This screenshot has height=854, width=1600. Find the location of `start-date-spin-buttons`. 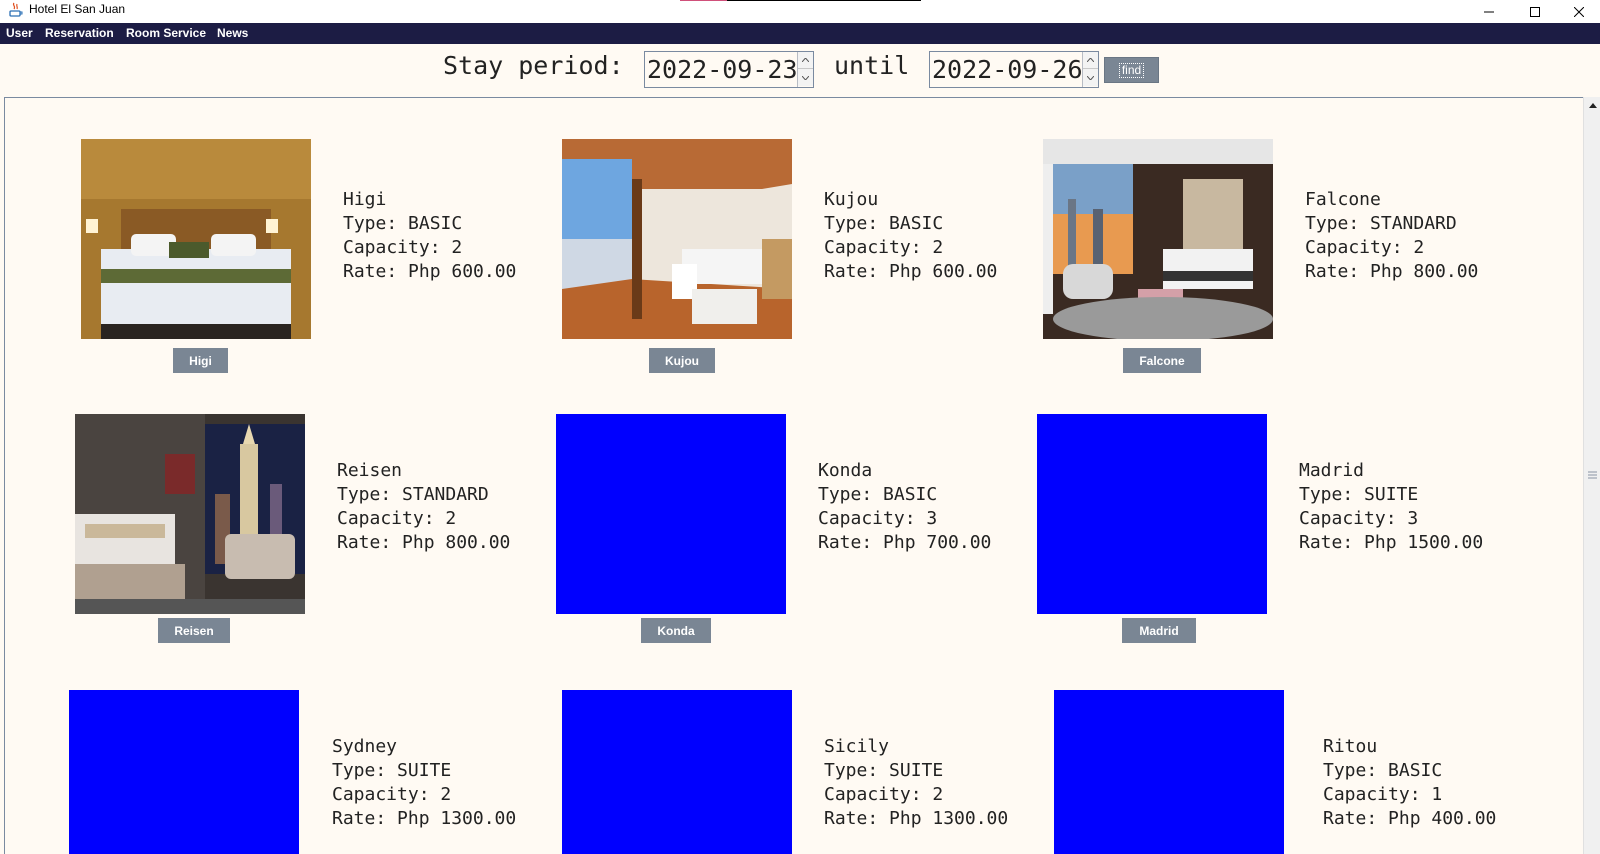

start-date-spin-buttons is located at coordinates (805, 69).